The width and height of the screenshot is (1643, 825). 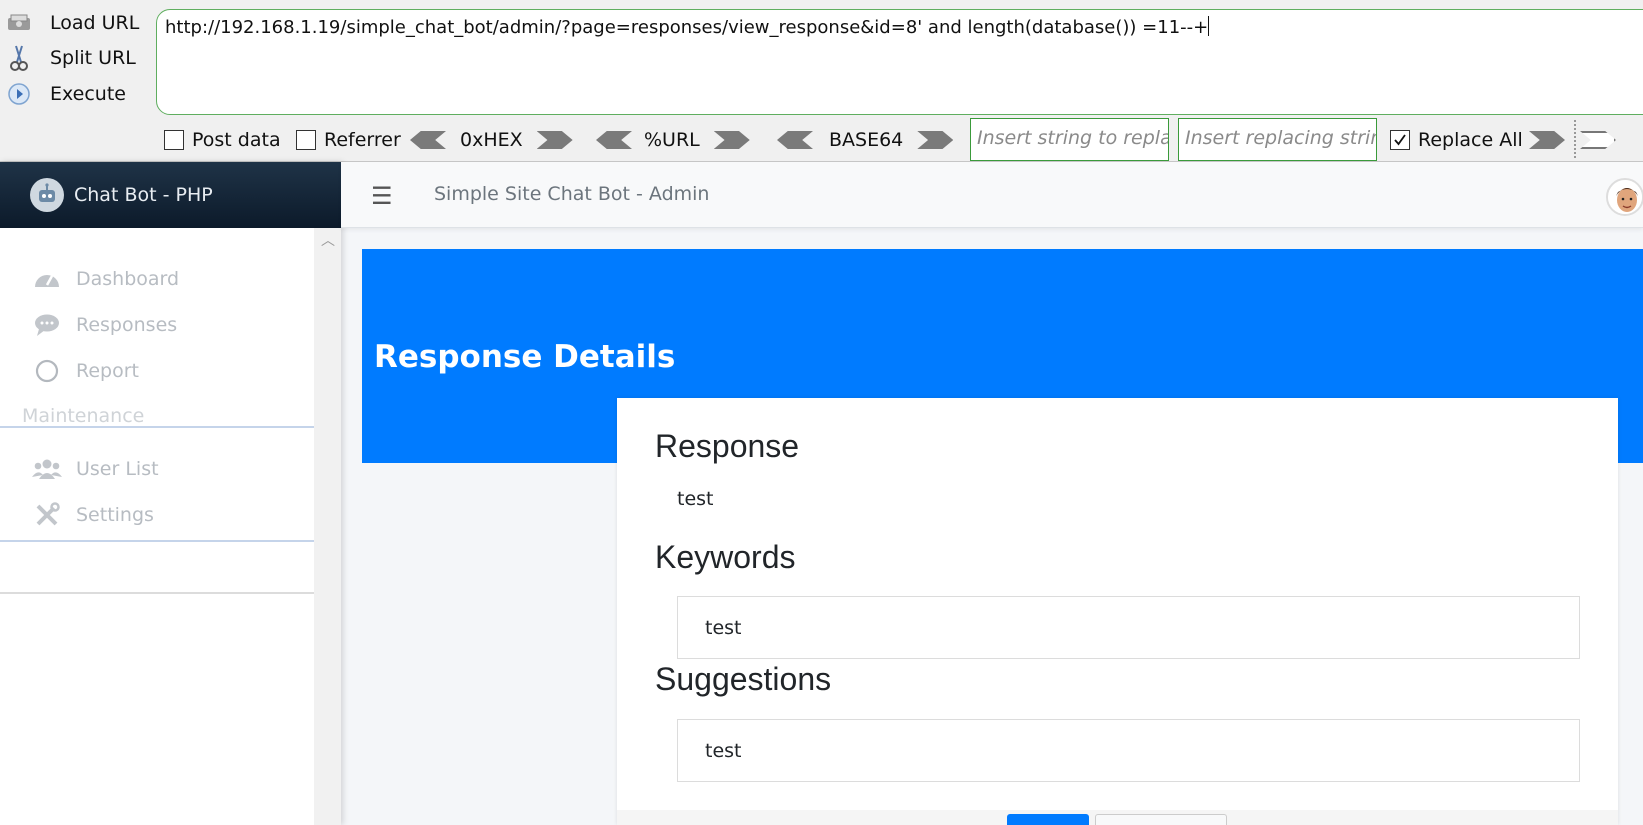 What do you see at coordinates (743, 679) in the screenshot?
I see `suggestions-heading: Suggestions` at bounding box center [743, 679].